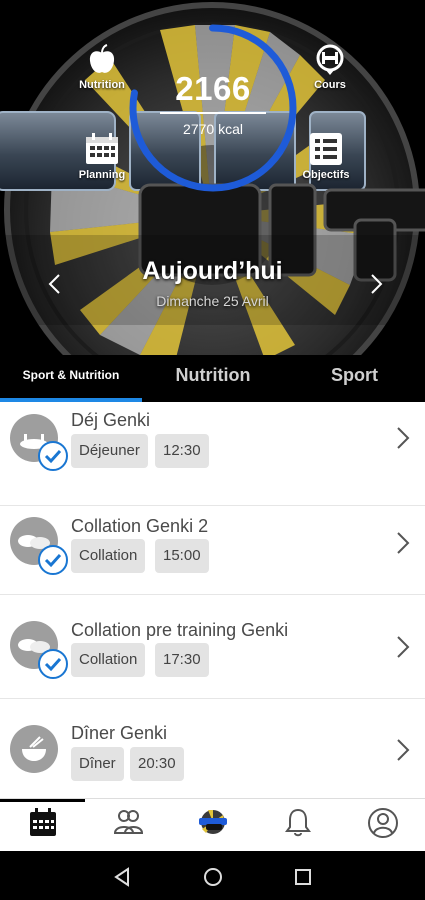 The height and width of the screenshot is (900, 425). I want to click on nav-calendar, so click(42, 827).